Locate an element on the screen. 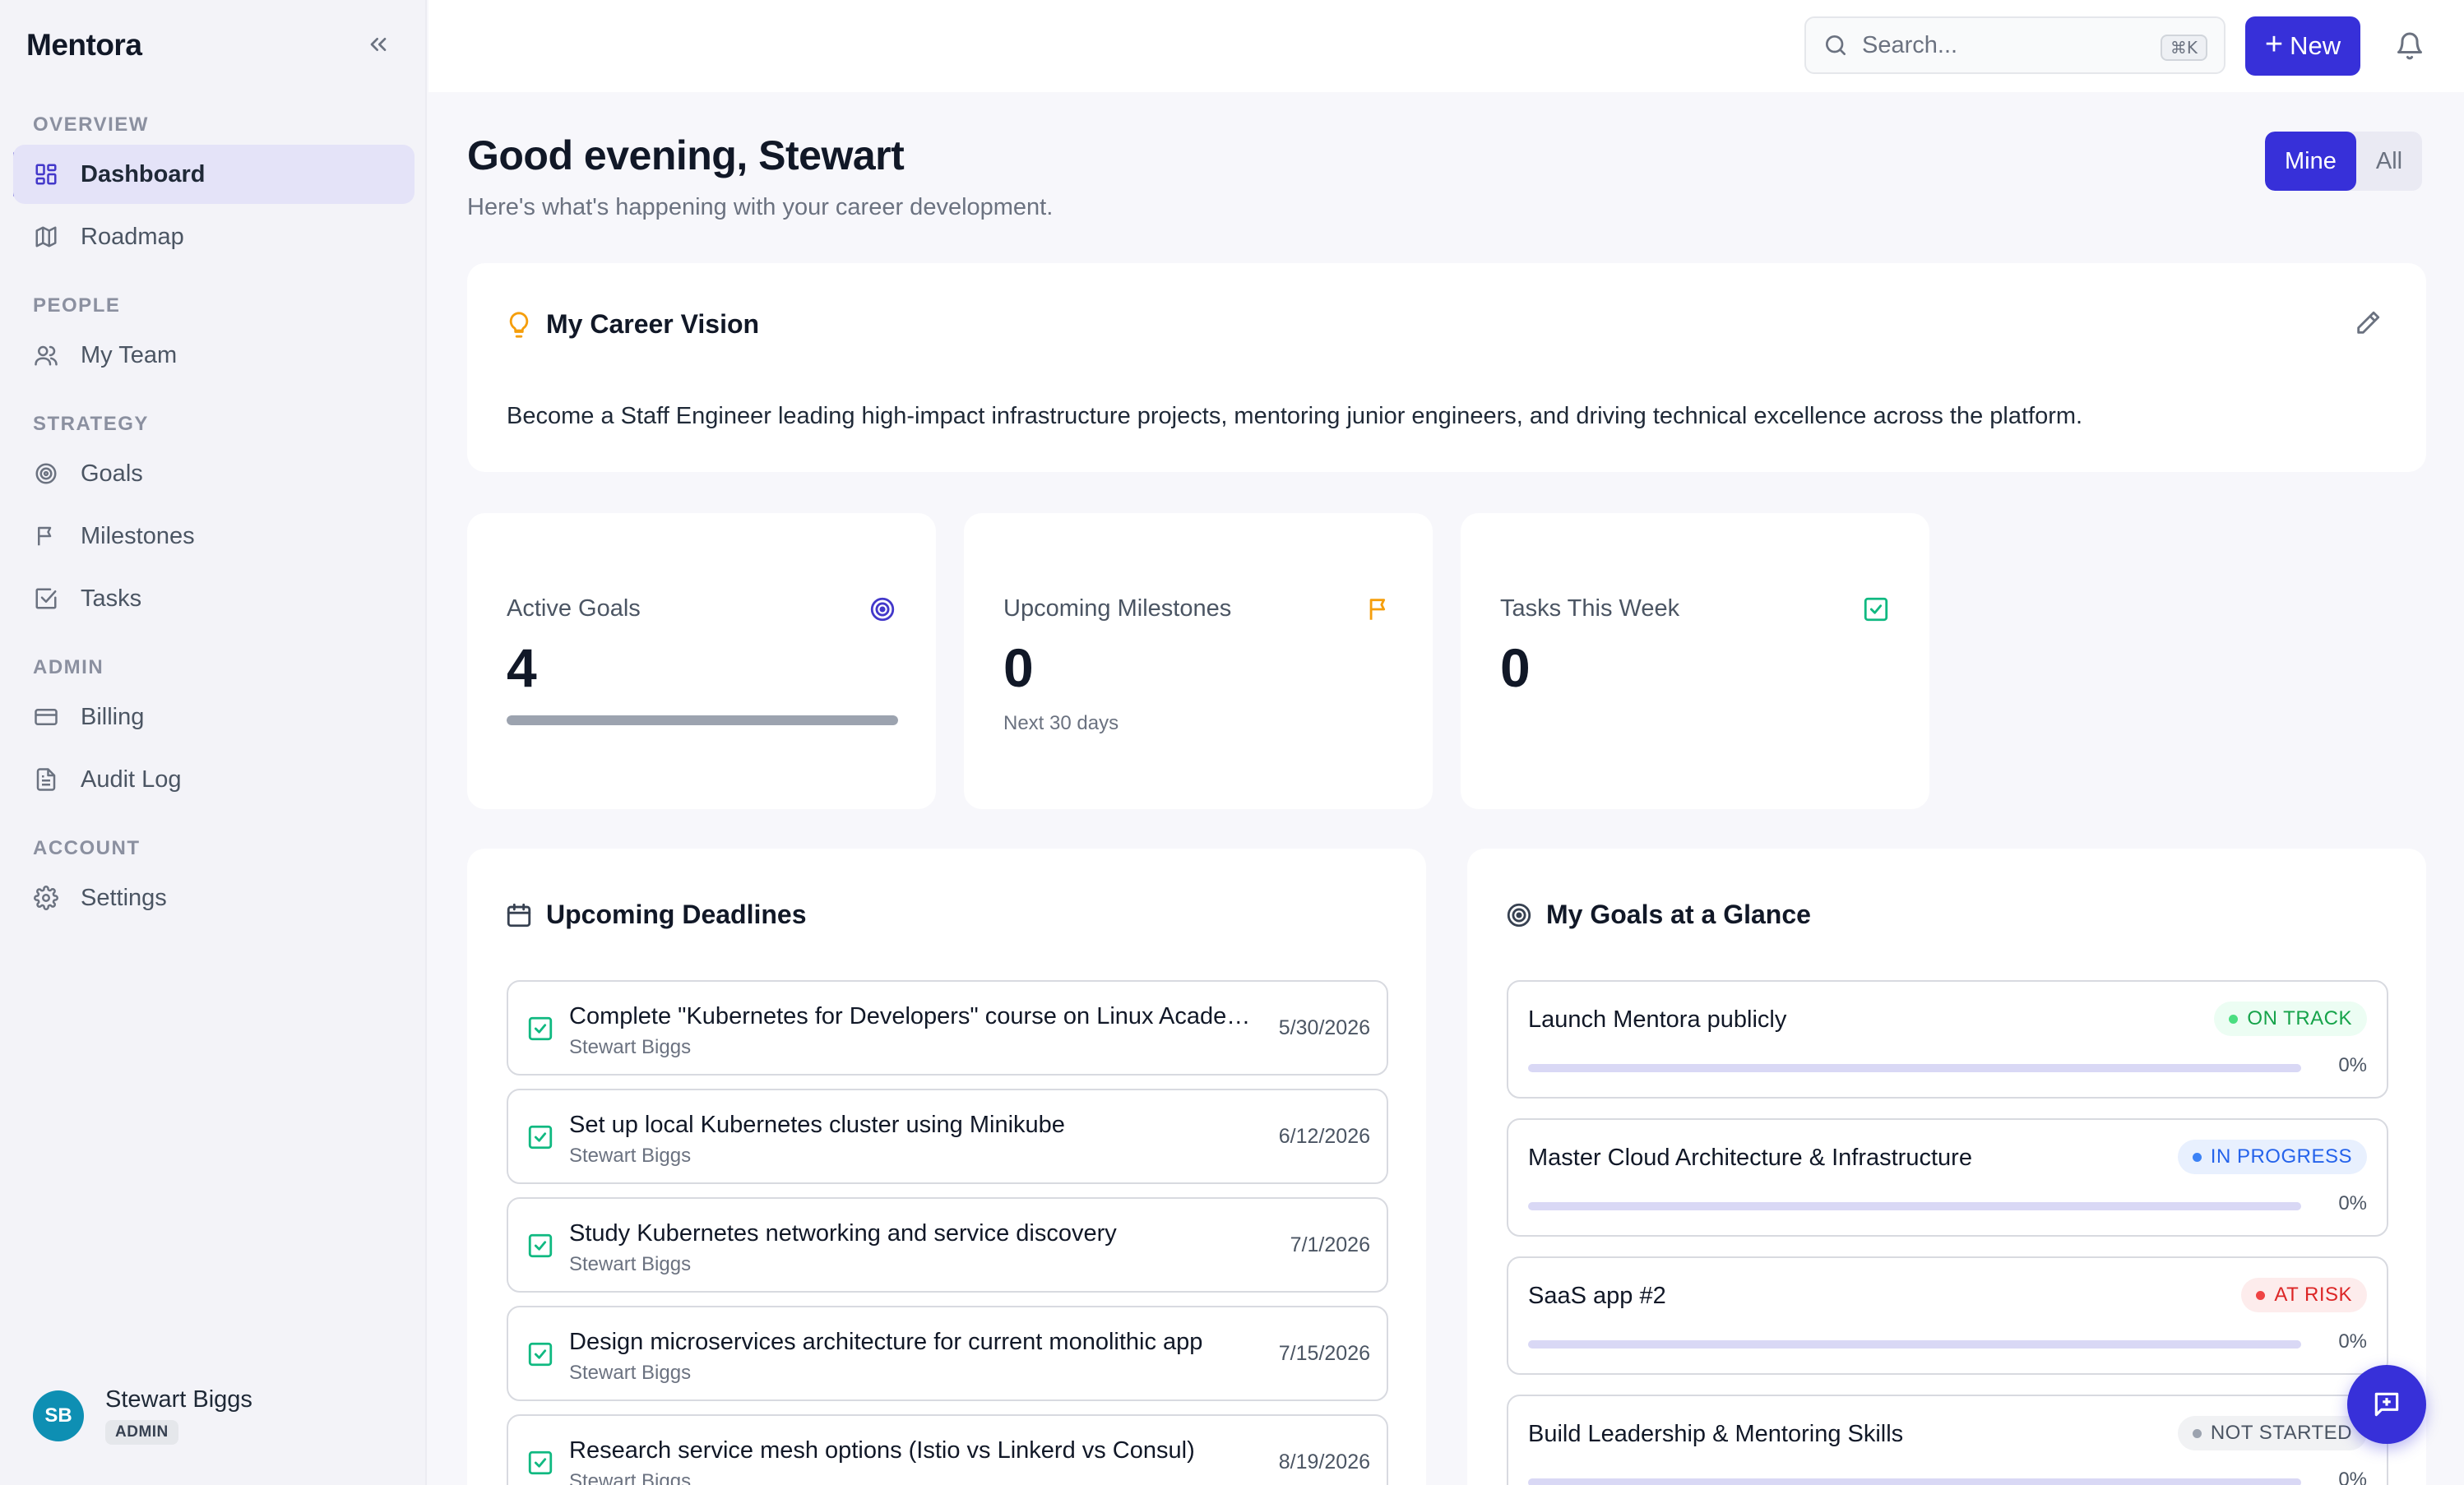 This screenshot has width=2464, height=1485. stat-card-tasks-this-week: Tasks This Week 0 is located at coordinates (1695, 661).